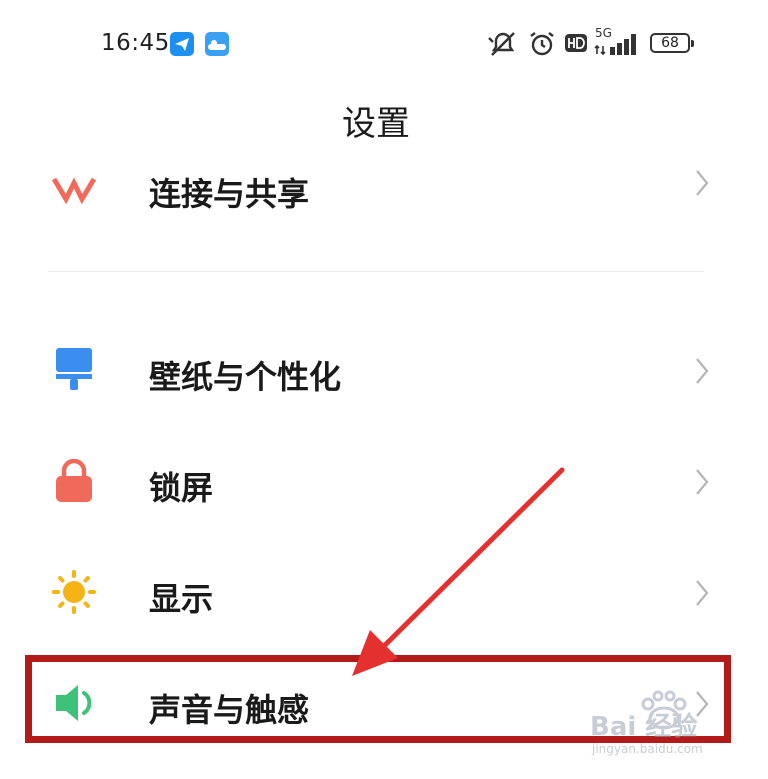 This screenshot has height=779, width=768. I want to click on baidu-watermark: Bai 经验 jingyan.baidu.com, so click(675, 730).